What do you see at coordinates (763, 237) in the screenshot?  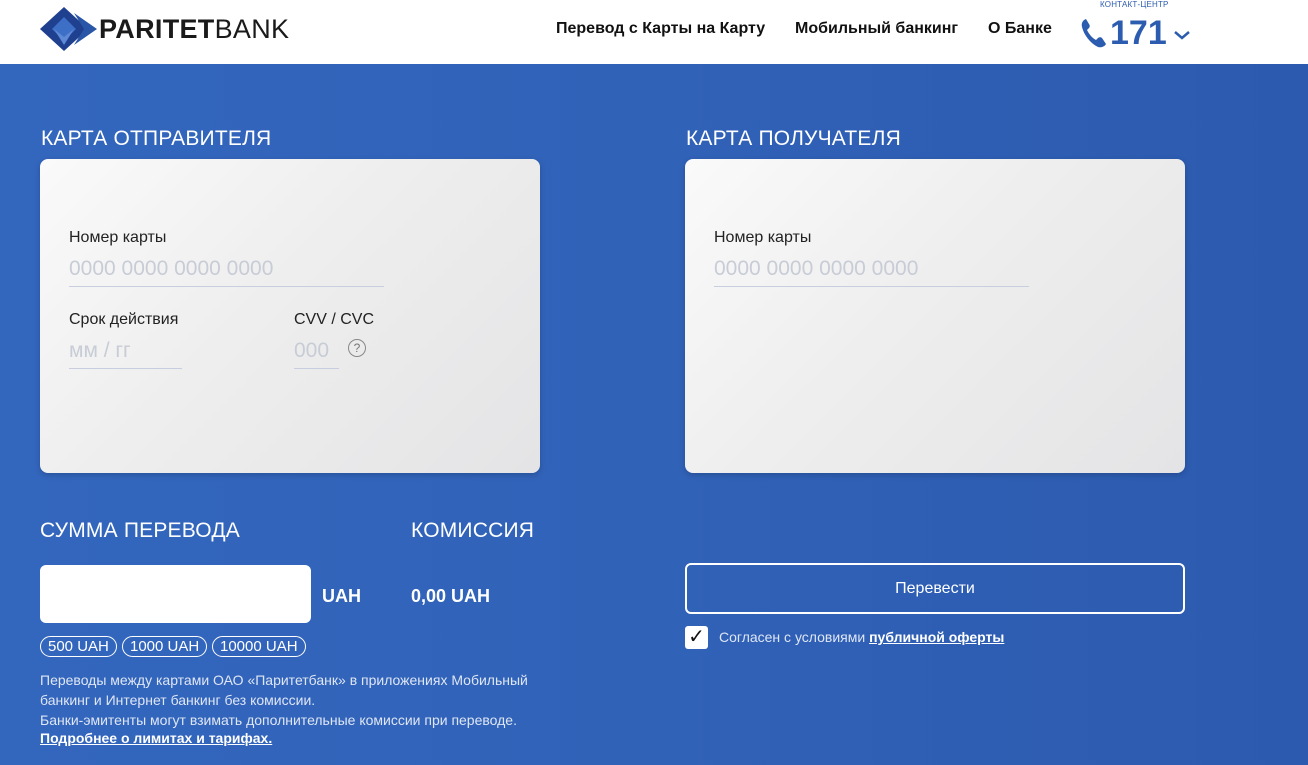 I see `receiver-card-number-label: Номер карты` at bounding box center [763, 237].